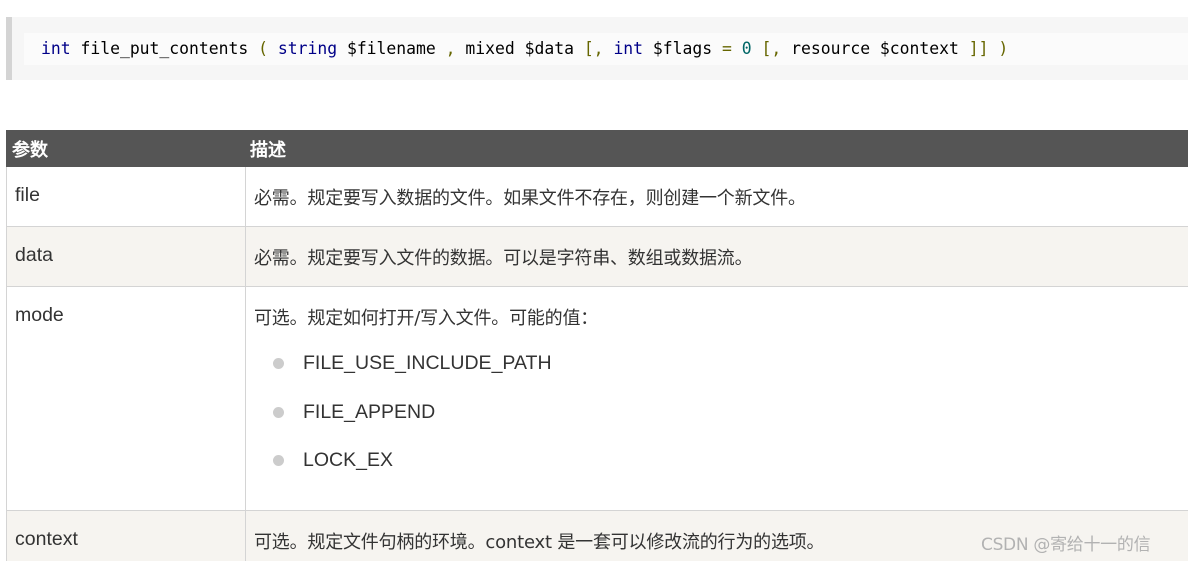  Describe the element at coordinates (746, 48) in the screenshot. I see `code-token: 0` at that location.